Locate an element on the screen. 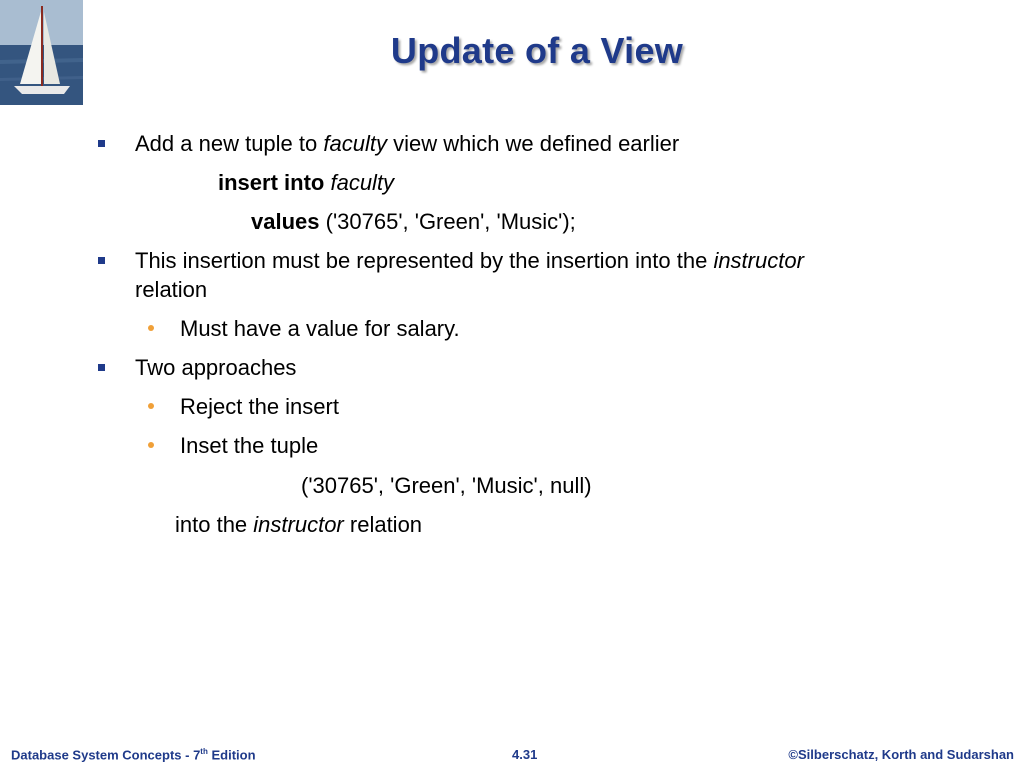 This screenshot has width=1024, height=768. slide-title: Update of a View is located at coordinates (537, 50).